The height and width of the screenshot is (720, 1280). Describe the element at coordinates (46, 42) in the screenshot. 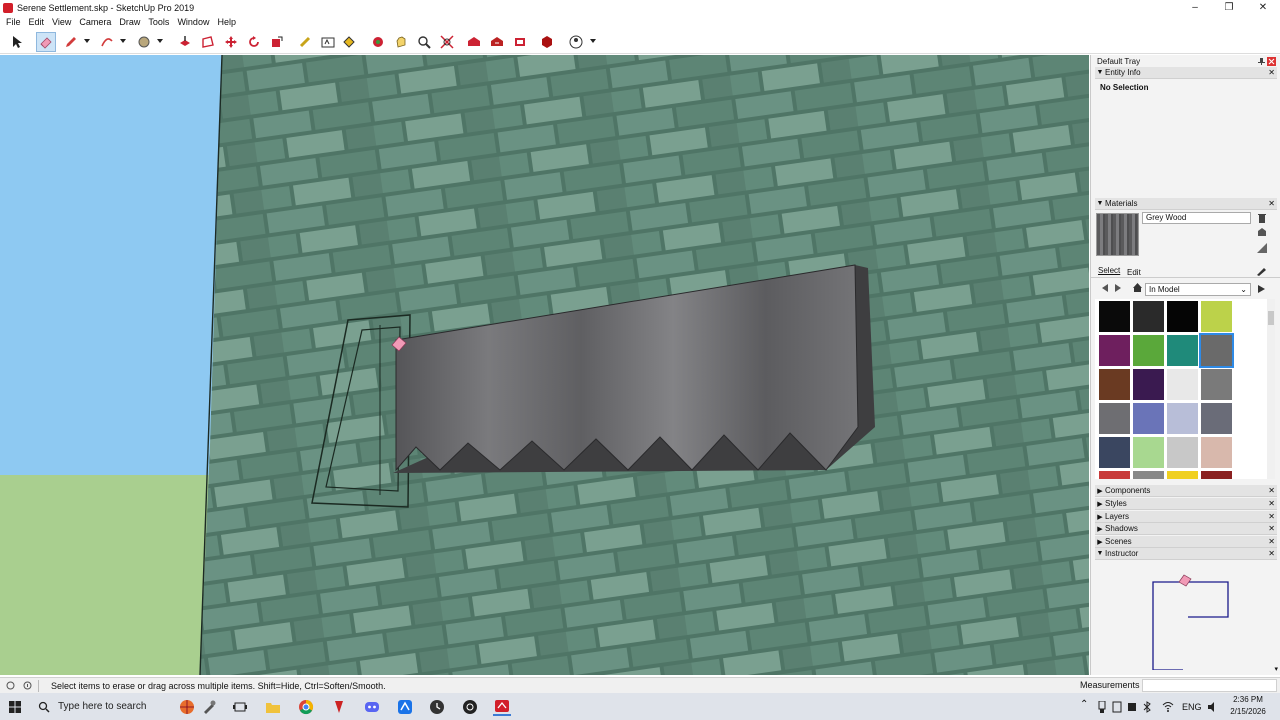

I see `eraser-tool-icon` at that location.